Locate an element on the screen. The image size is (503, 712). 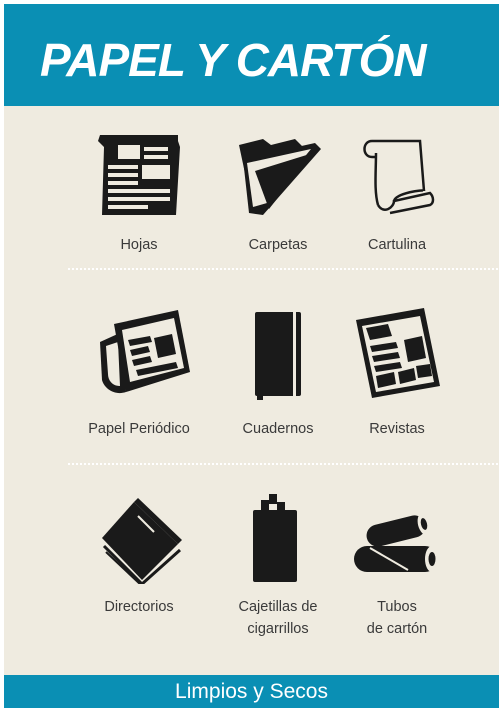
footer-banner: Limpios y Secos is located at coordinates (251, 691).